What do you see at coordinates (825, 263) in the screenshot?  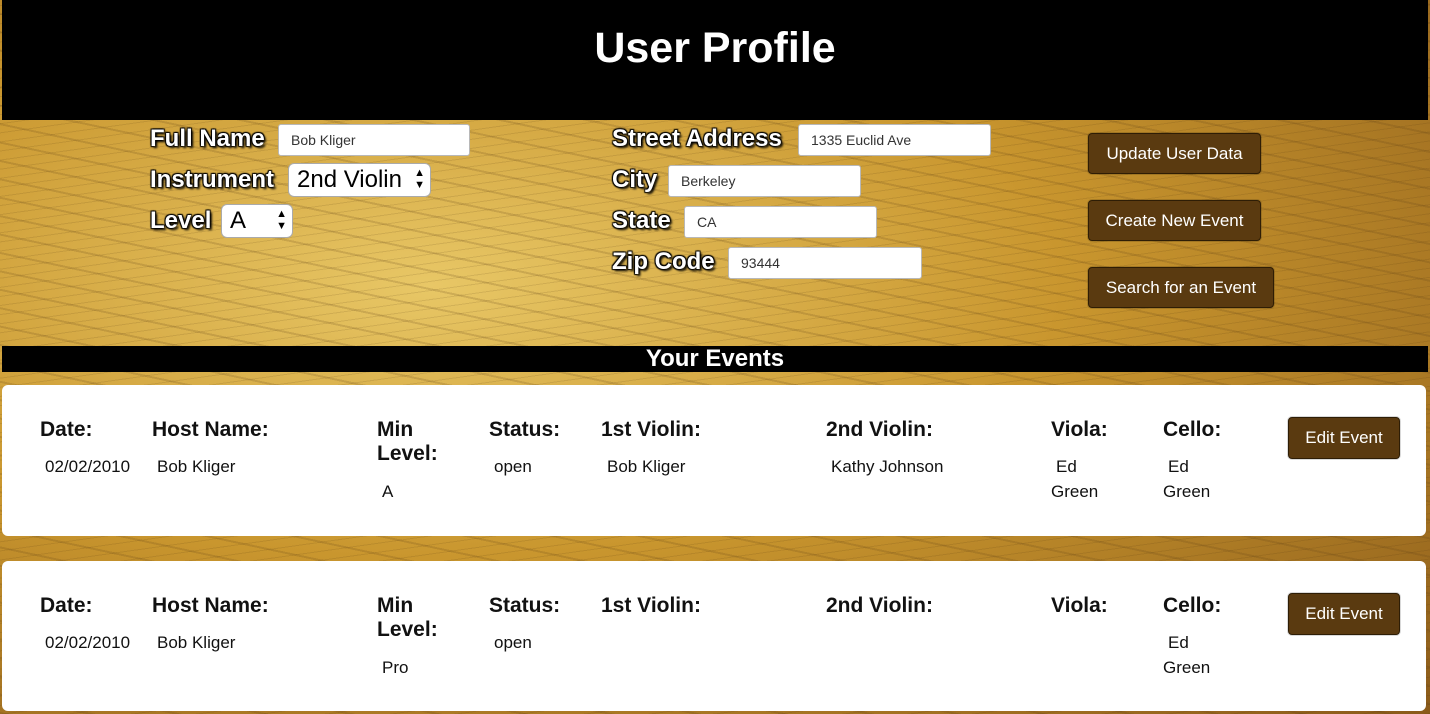 I see `zip-code-field` at bounding box center [825, 263].